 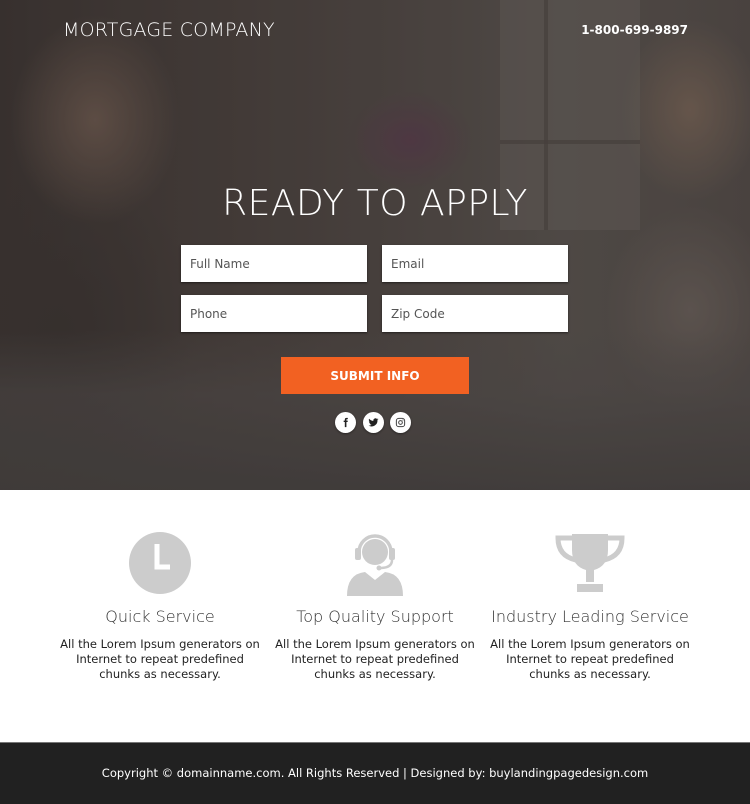 What do you see at coordinates (375, 30) in the screenshot?
I see `top-bar: MORTGAGE COMPANY 1-800-699-9897` at bounding box center [375, 30].